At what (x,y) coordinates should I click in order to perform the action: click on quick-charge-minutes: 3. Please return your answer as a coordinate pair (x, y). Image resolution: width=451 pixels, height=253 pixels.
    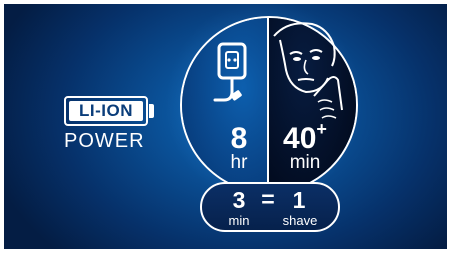
    Looking at the image, I should click on (239, 200).